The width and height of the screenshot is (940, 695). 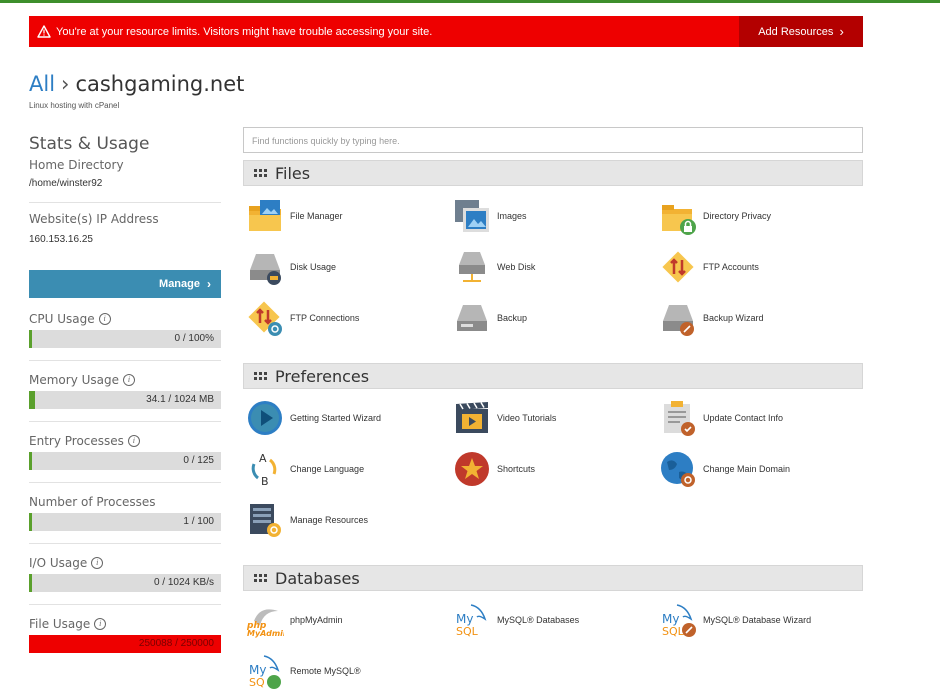 What do you see at coordinates (346, 620) in the screenshot?
I see `tool-phpmyadmin: phpMyAdminphpMyAdmin` at bounding box center [346, 620].